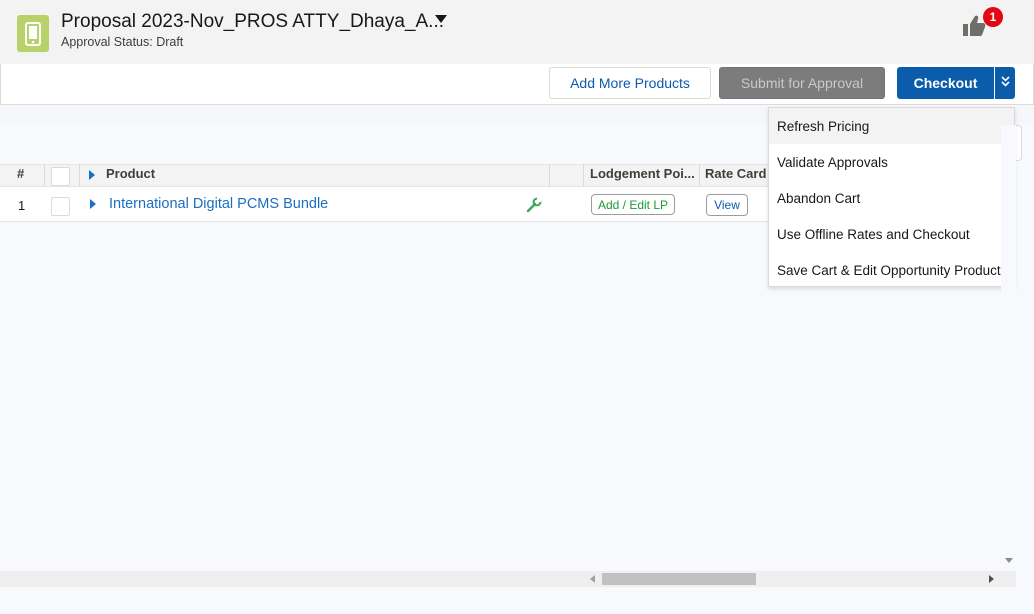 This screenshot has height=614, width=1034. Describe the element at coordinates (92, 175) in the screenshot. I see `expand-all-icon` at that location.